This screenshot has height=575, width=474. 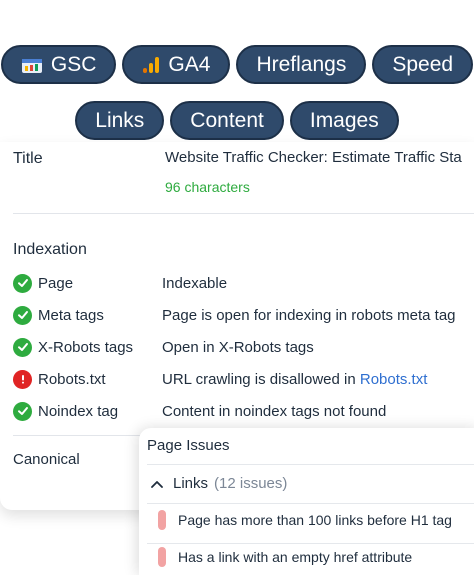 What do you see at coordinates (151, 65) in the screenshot?
I see `analytics-bars-icon` at bounding box center [151, 65].